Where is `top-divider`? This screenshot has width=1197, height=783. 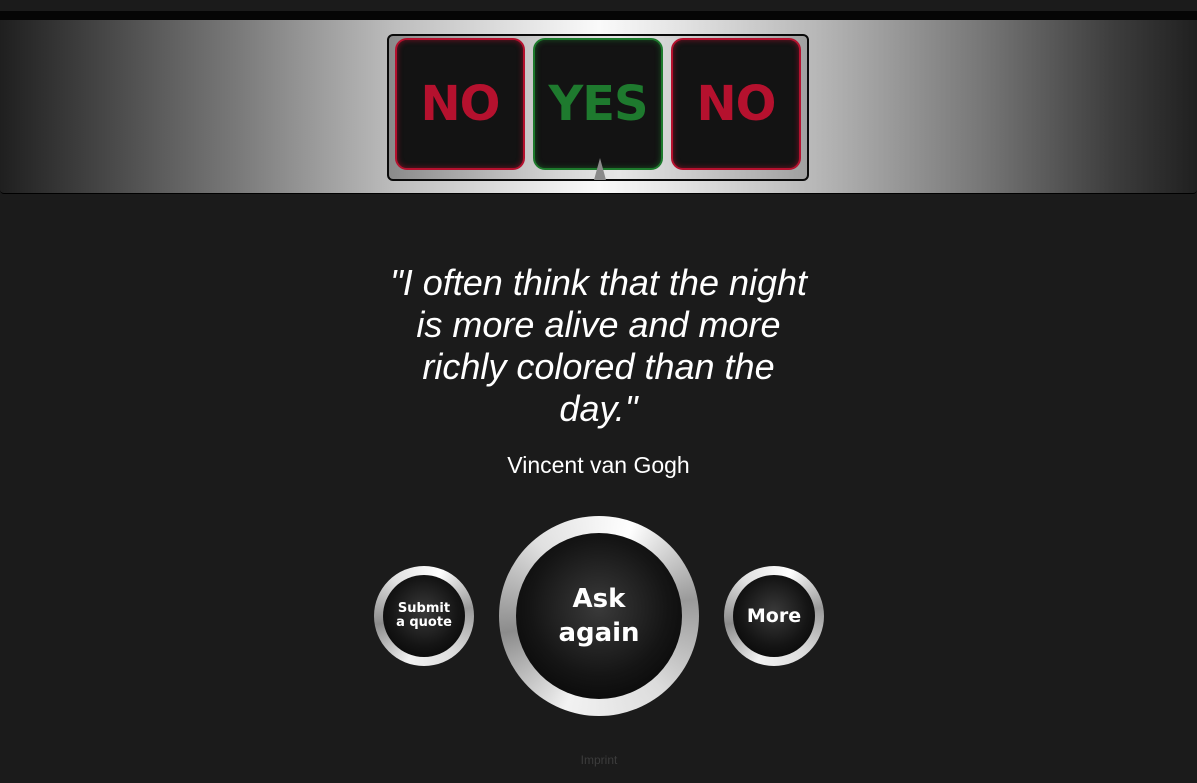
top-divider is located at coordinates (598, 15).